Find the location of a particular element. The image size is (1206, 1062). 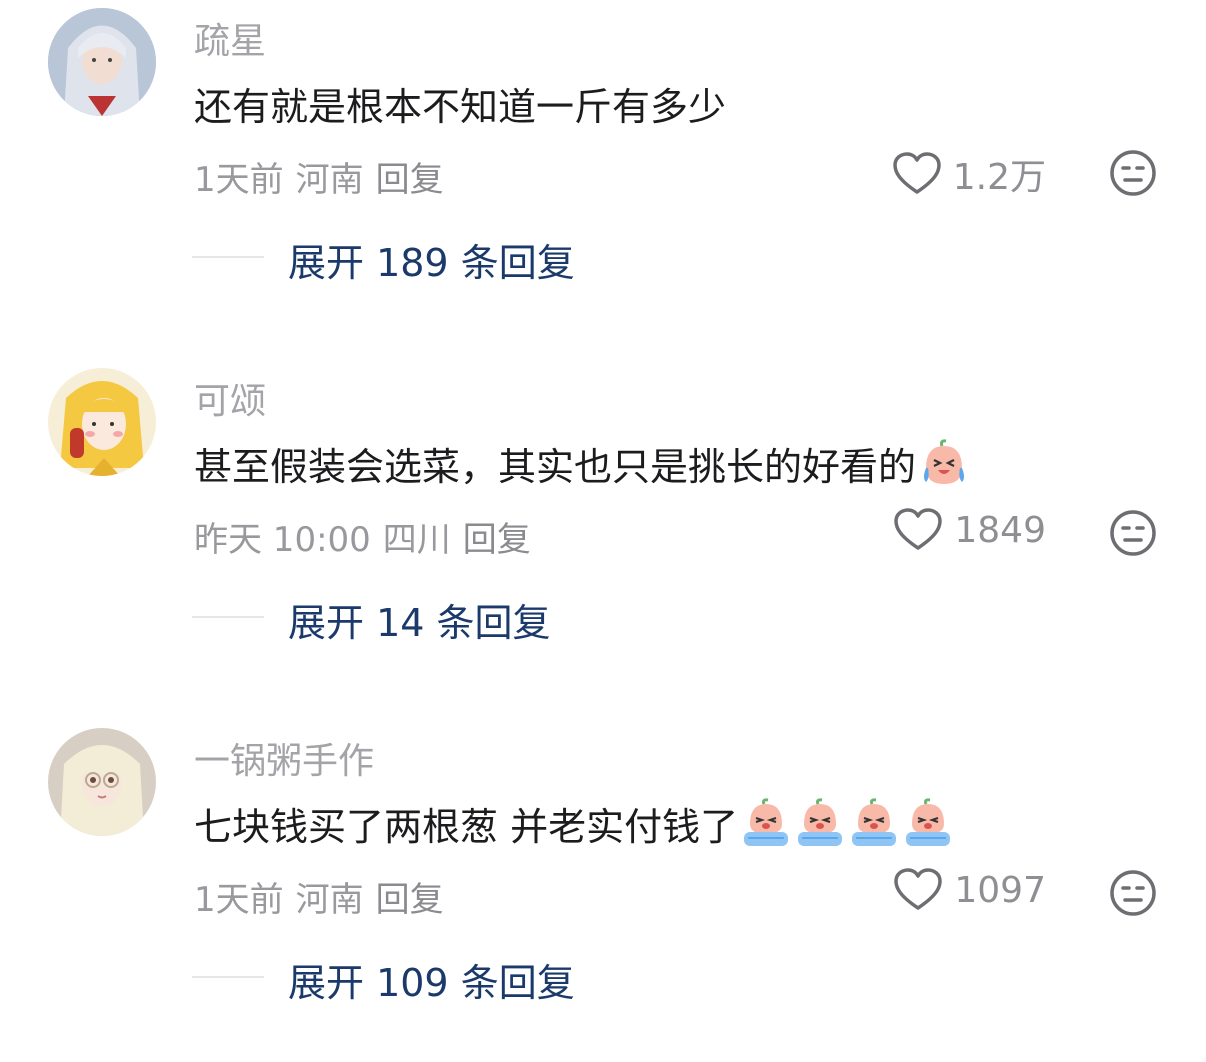

like-count: 1849 is located at coordinates (1000, 530).